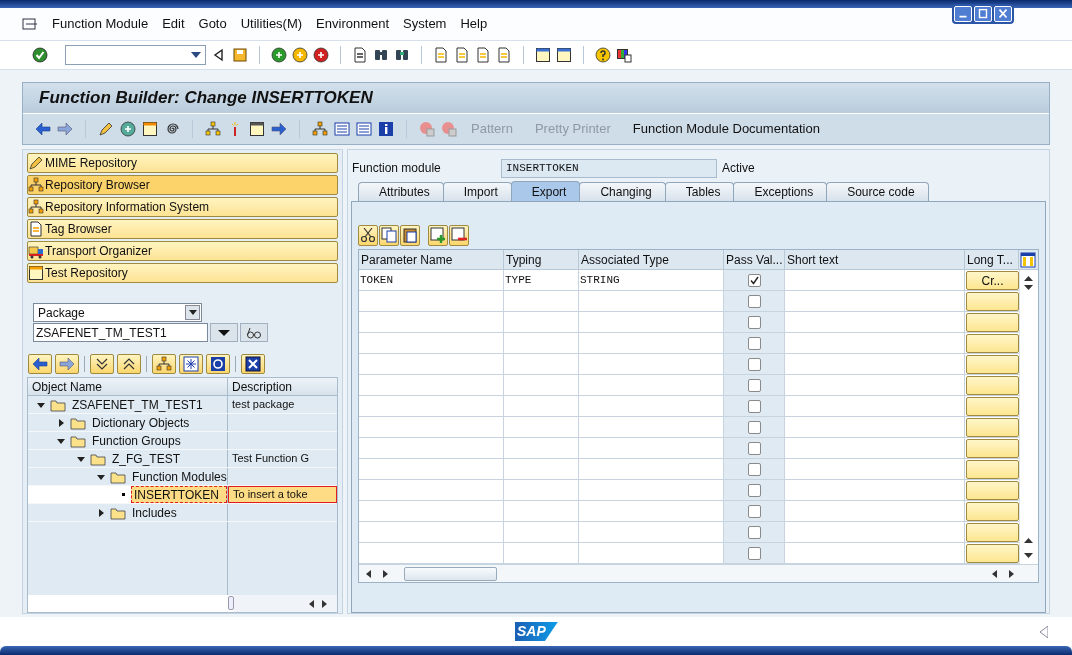 Image resolution: width=1072 pixels, height=655 pixels. I want to click on tab: Exceptions, so click(780, 191).